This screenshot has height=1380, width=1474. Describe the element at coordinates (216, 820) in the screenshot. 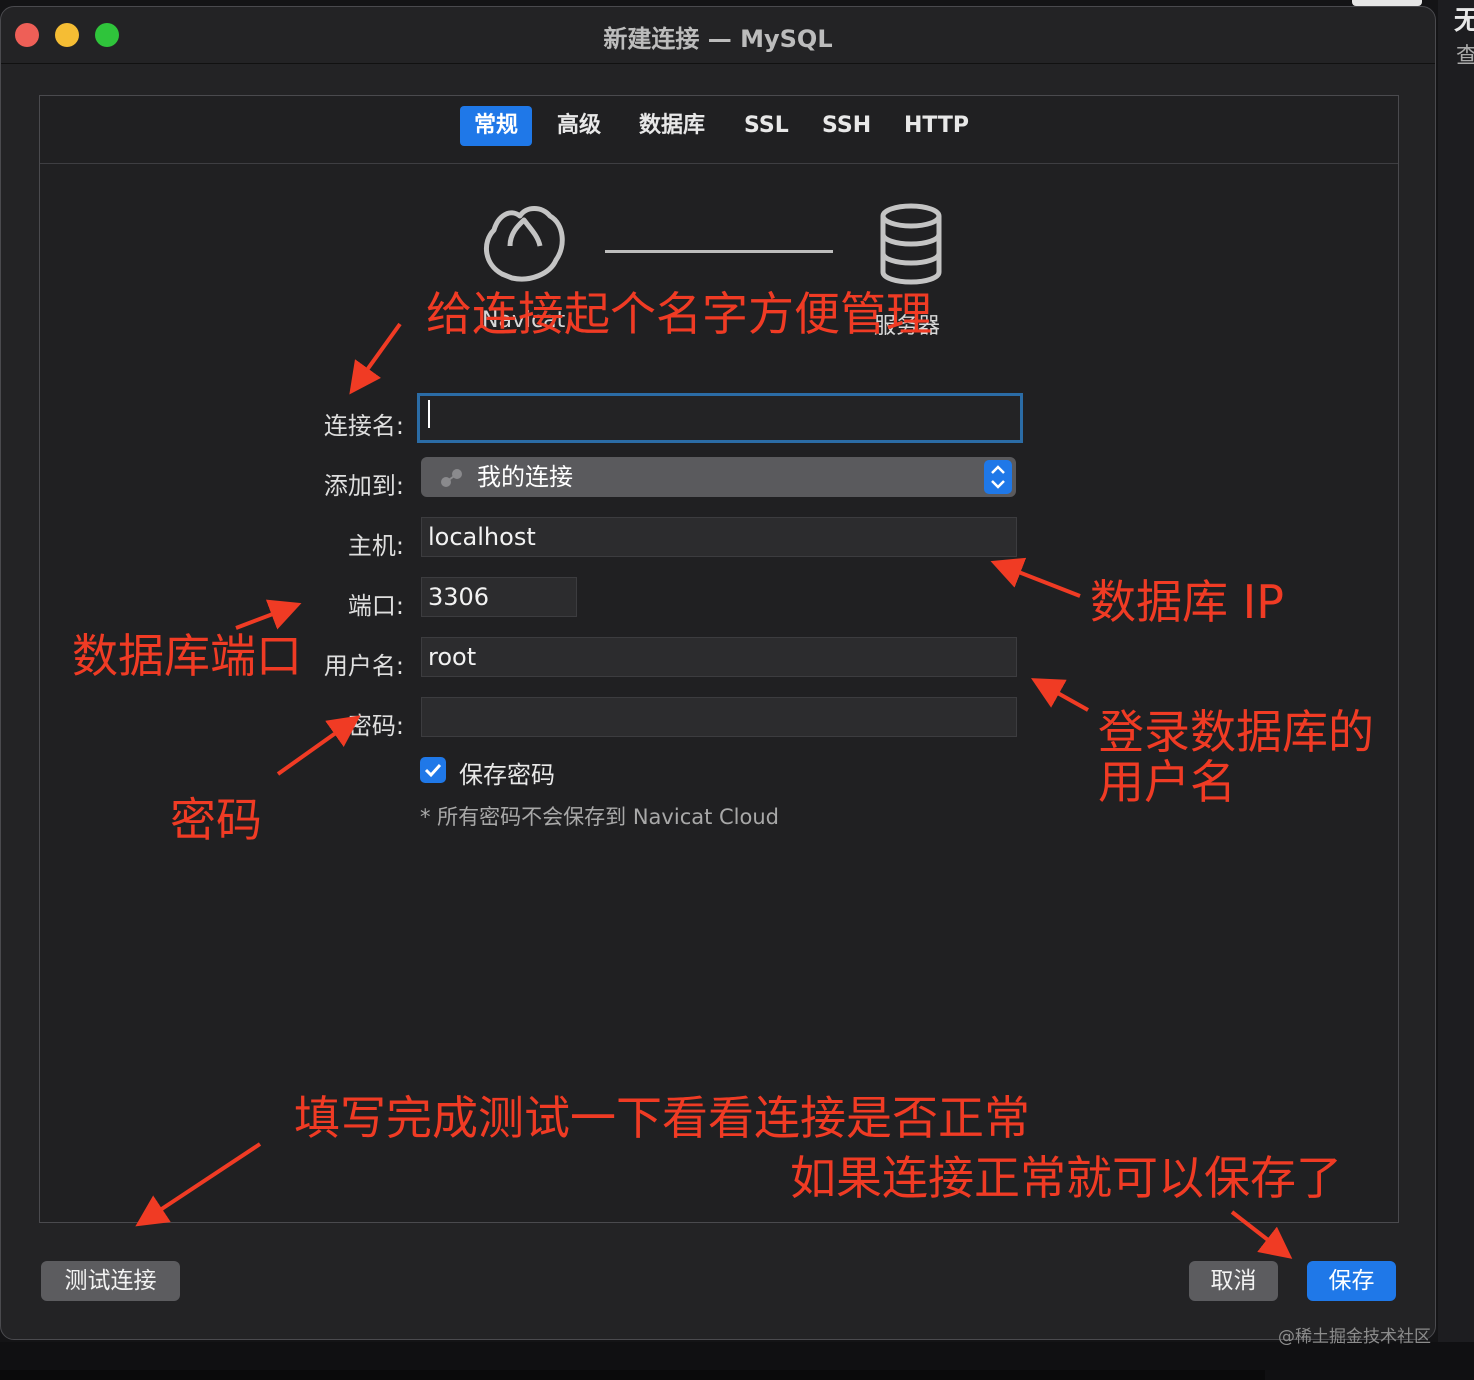

I see `annotation-password: 密码` at that location.